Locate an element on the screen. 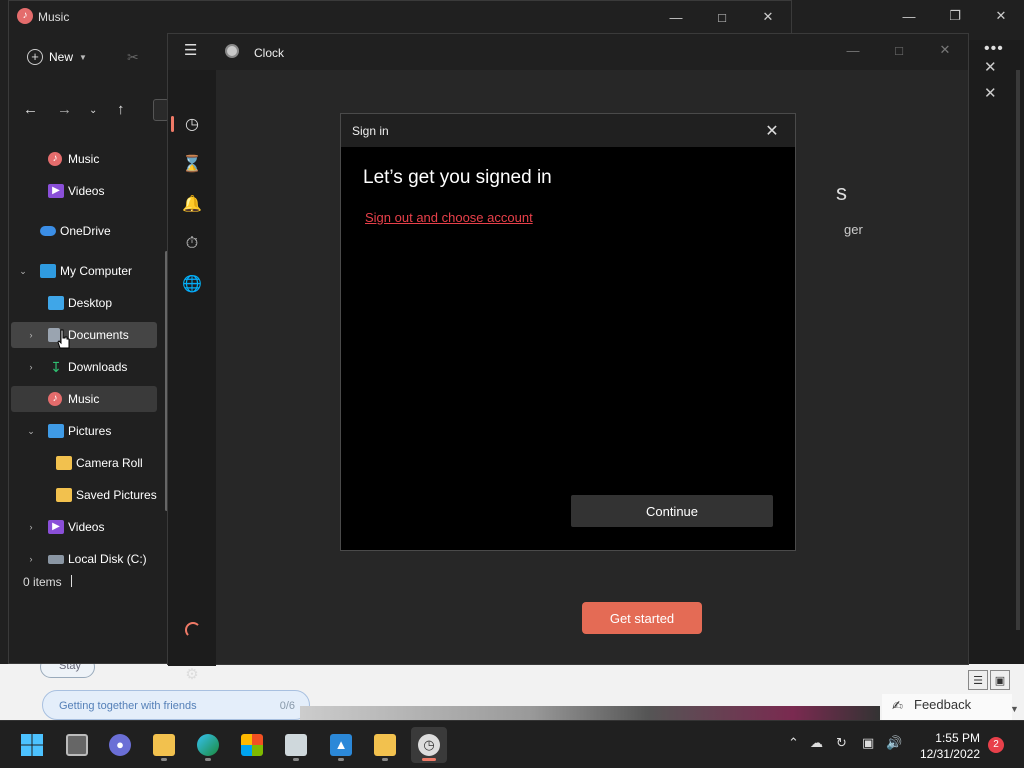 The width and height of the screenshot is (1024, 768). focus-sessions-icon: ◷ is located at coordinates (192, 124).